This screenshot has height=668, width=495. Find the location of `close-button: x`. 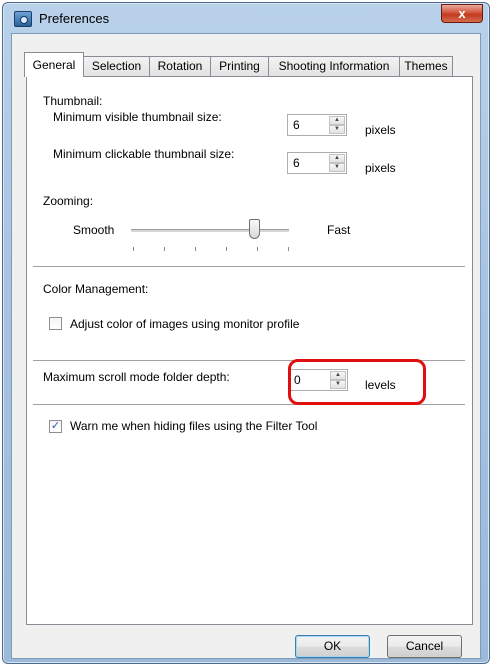

close-button: x is located at coordinates (462, 13).